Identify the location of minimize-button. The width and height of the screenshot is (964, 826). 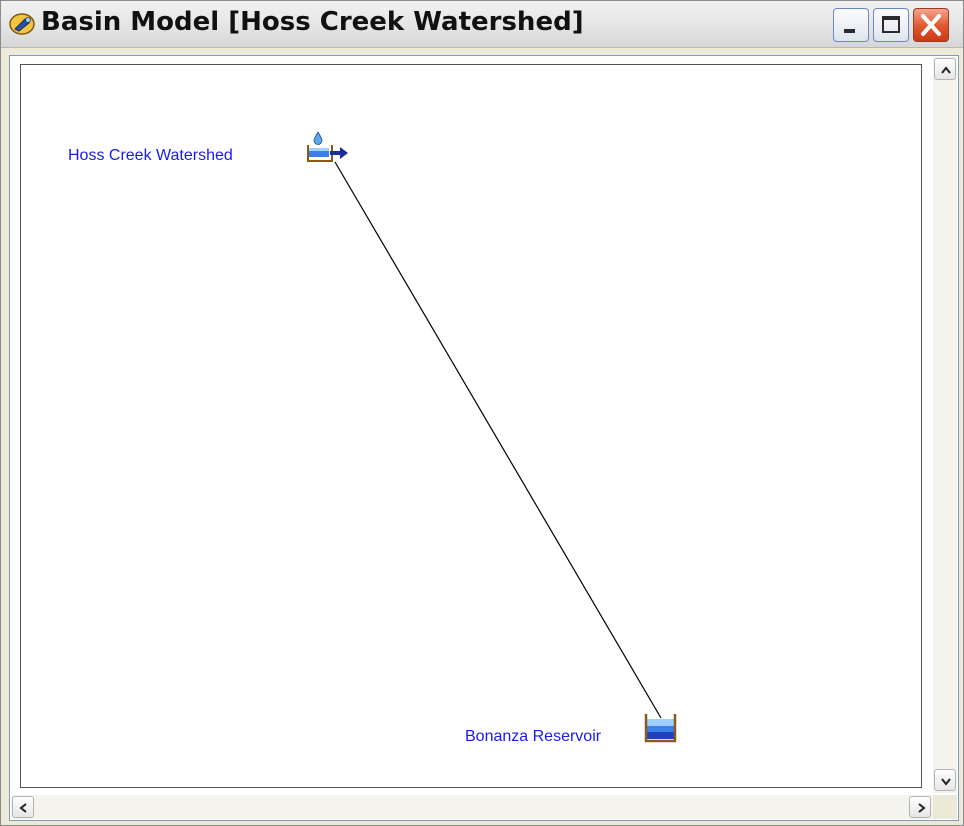
(851, 25).